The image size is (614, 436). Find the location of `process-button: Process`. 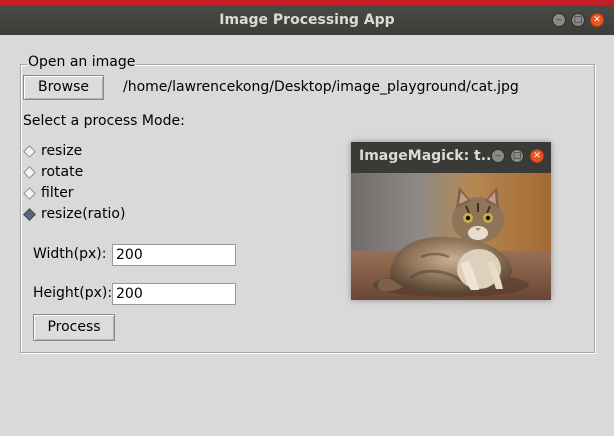

process-button: Process is located at coordinates (74, 327).